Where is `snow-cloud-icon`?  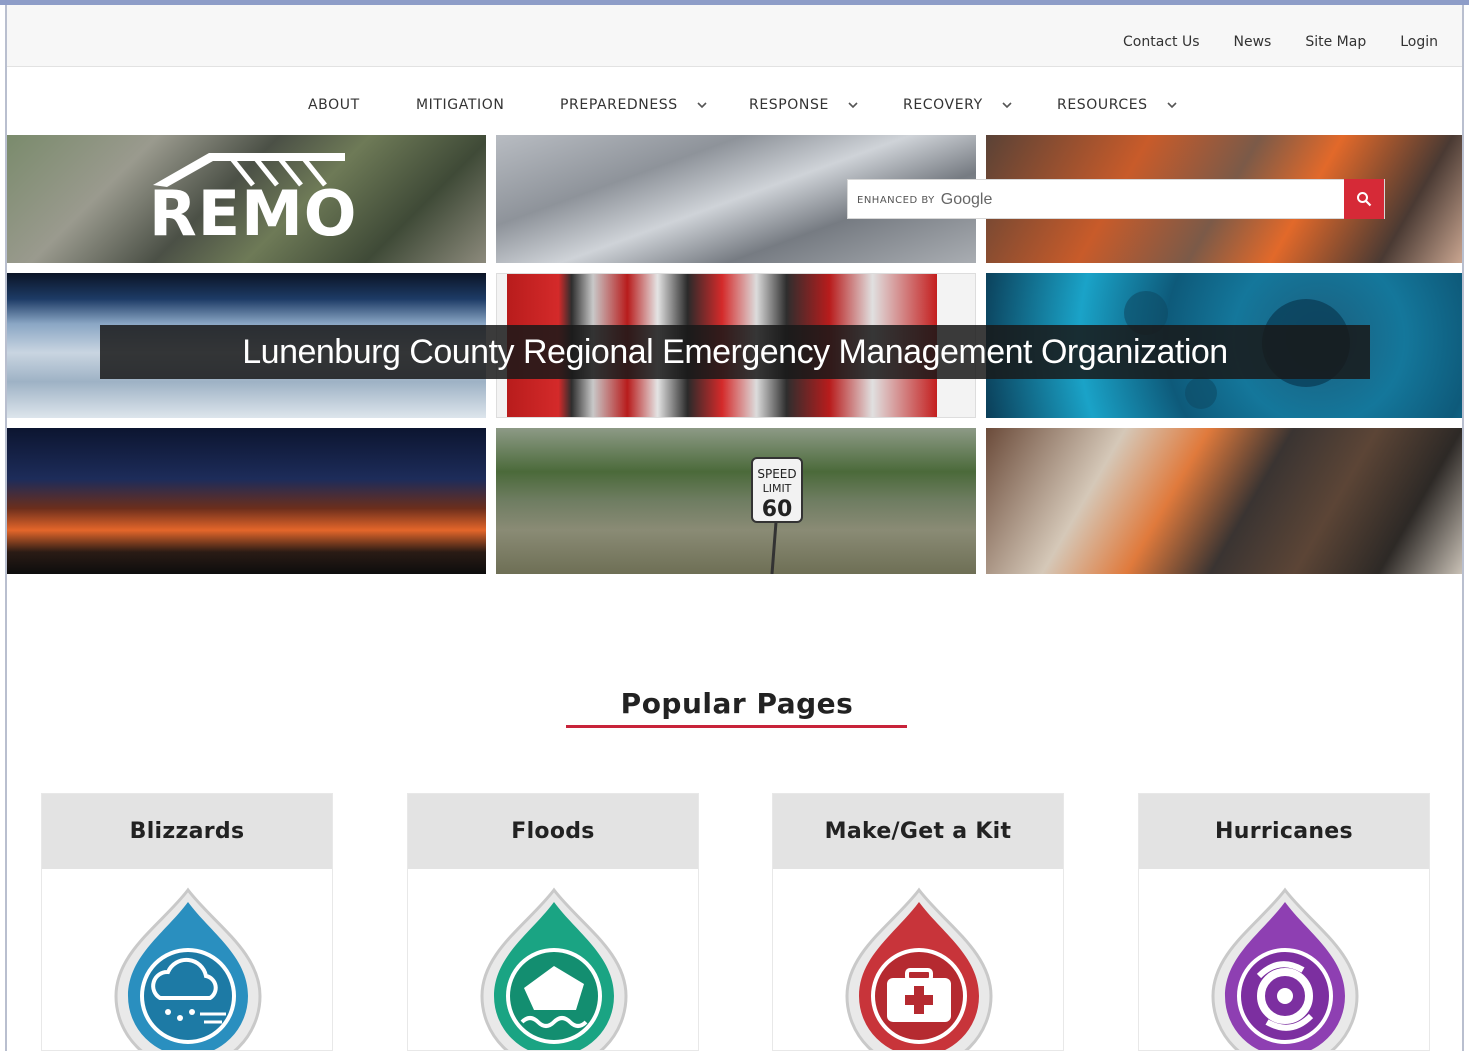 snow-cloud-icon is located at coordinates (188, 968).